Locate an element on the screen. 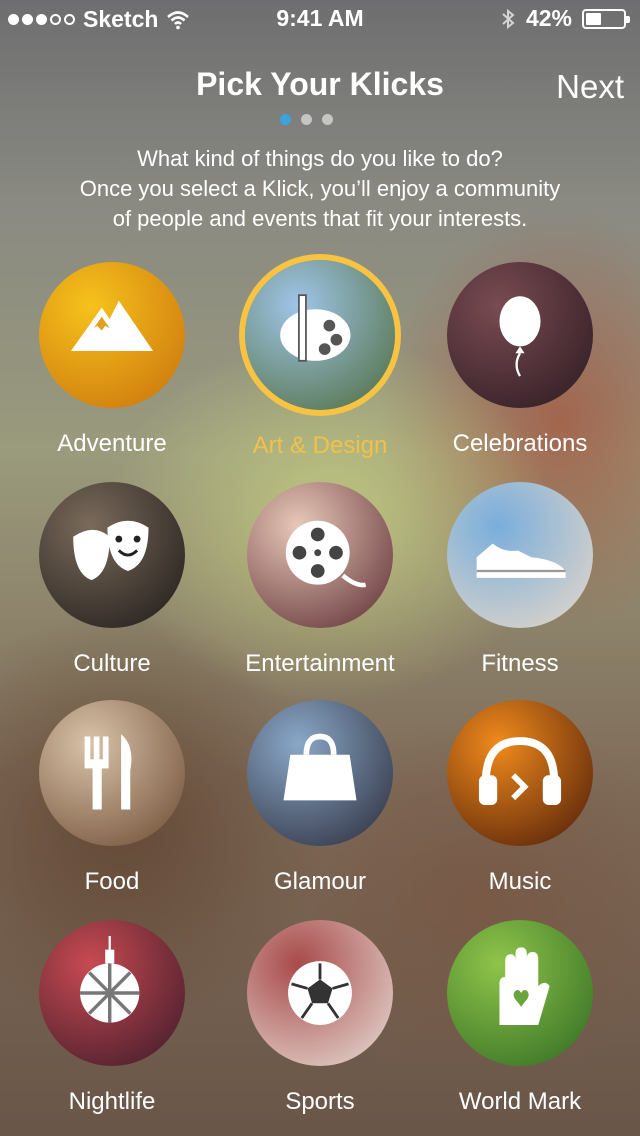 This screenshot has height=1136, width=640. soccer-ball-icon is located at coordinates (320, 993).